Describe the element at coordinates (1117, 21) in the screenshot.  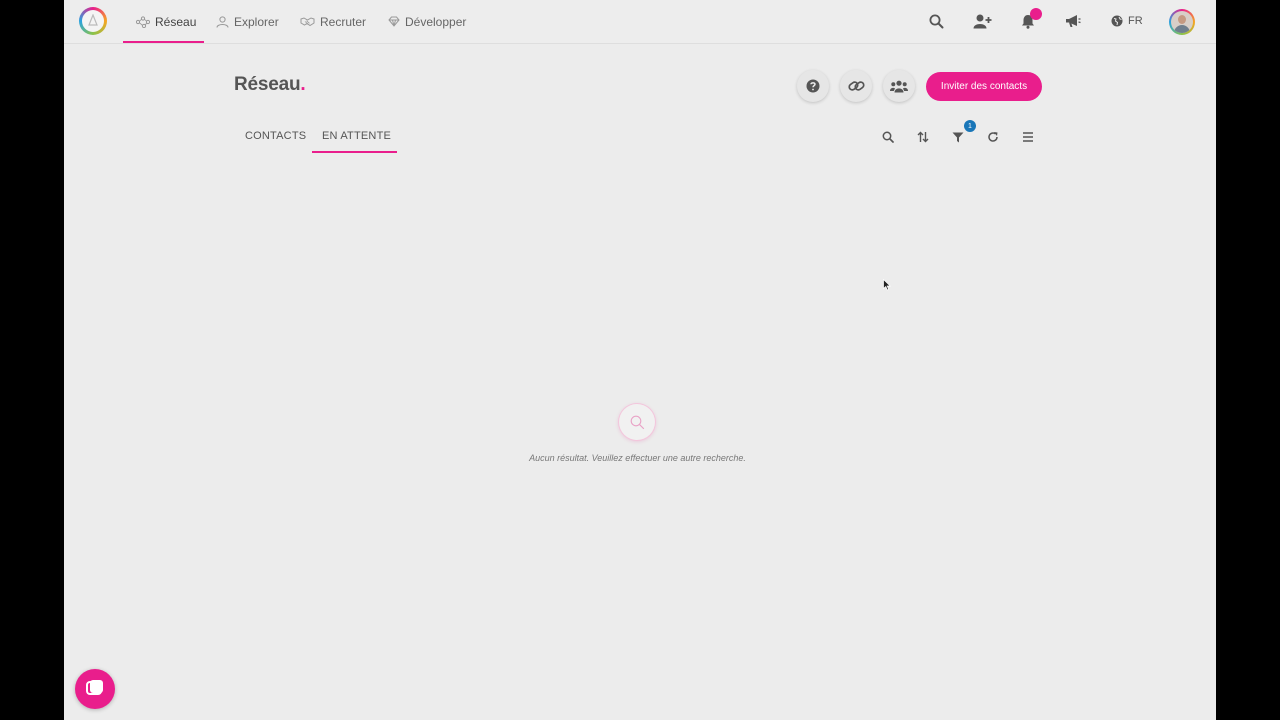
I see `globe-icon` at that location.